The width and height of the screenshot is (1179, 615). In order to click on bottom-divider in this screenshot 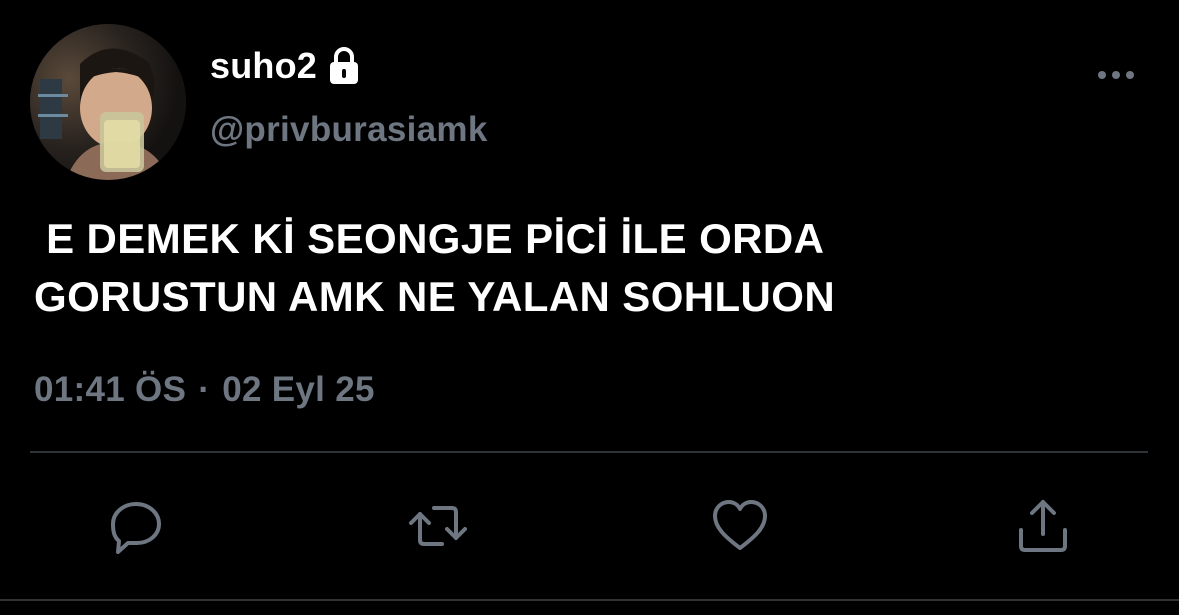, I will do `click(589, 600)`.